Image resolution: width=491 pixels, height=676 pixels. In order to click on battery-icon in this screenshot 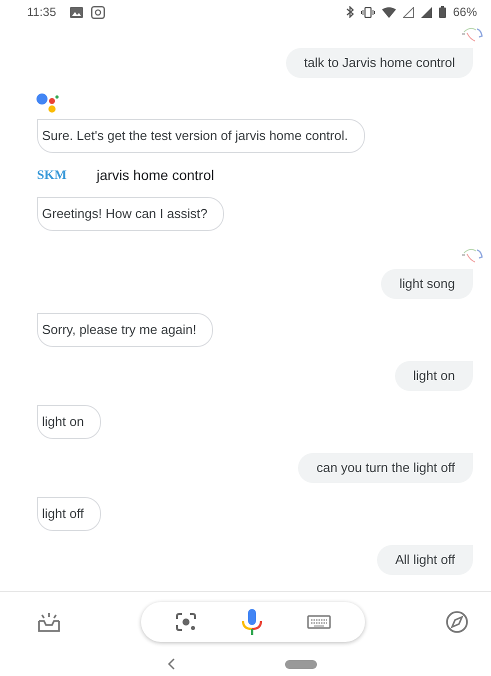, I will do `click(442, 12)`.